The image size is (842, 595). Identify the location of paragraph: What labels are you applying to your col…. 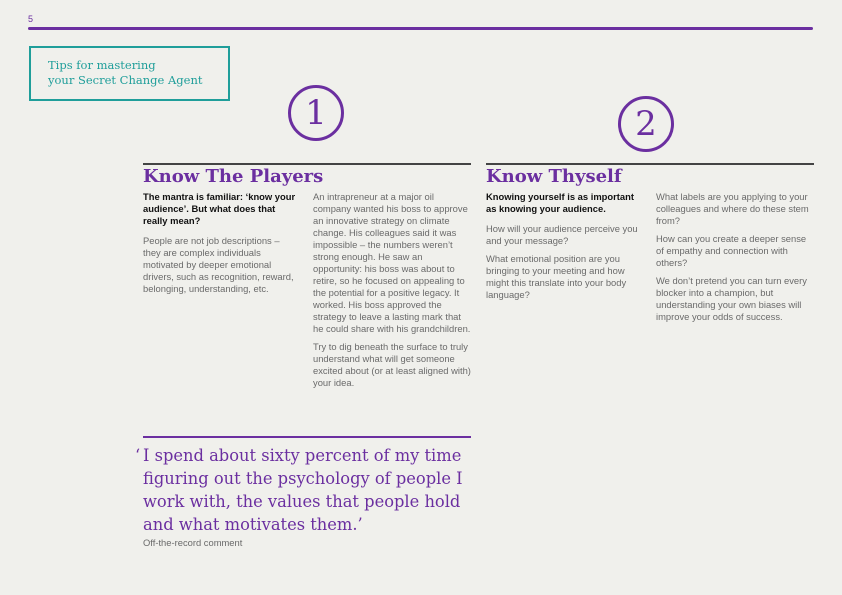
(732, 208).